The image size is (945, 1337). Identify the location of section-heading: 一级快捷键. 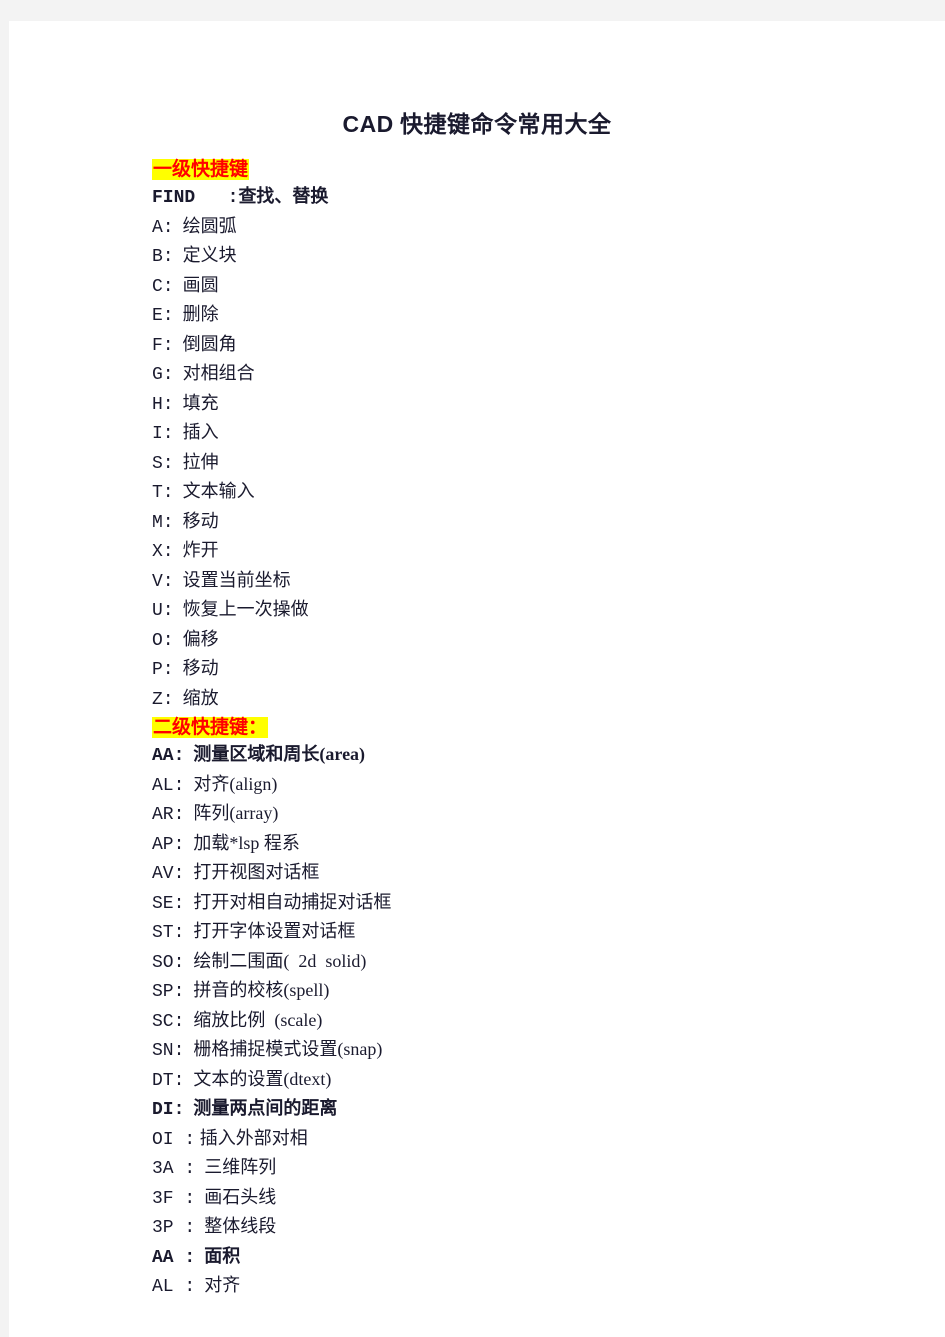
(548, 169).